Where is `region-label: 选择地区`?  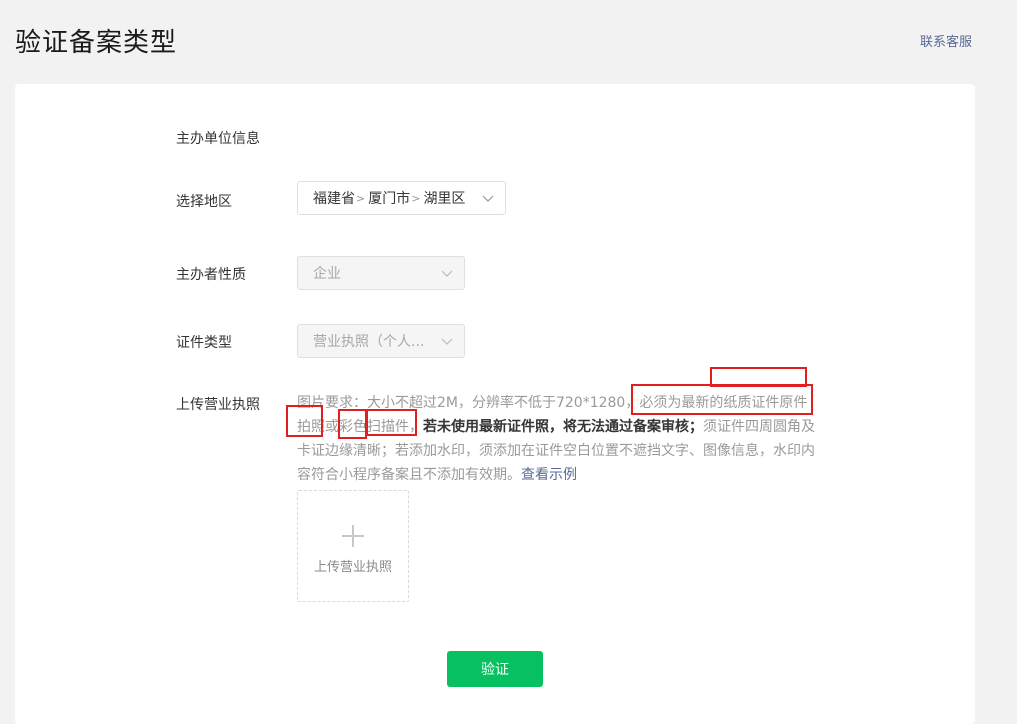
region-label: 选择地区 is located at coordinates (204, 202).